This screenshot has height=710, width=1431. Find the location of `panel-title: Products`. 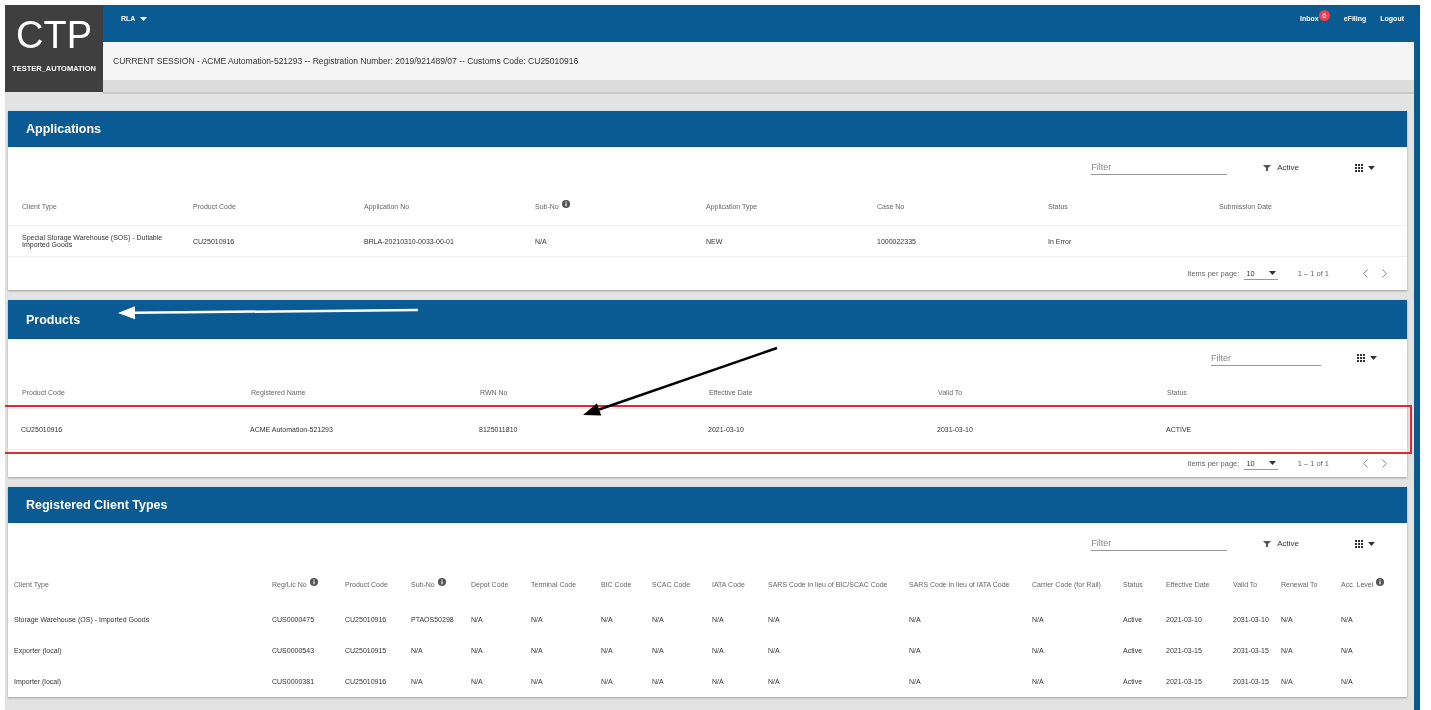

panel-title: Products is located at coordinates (53, 319).